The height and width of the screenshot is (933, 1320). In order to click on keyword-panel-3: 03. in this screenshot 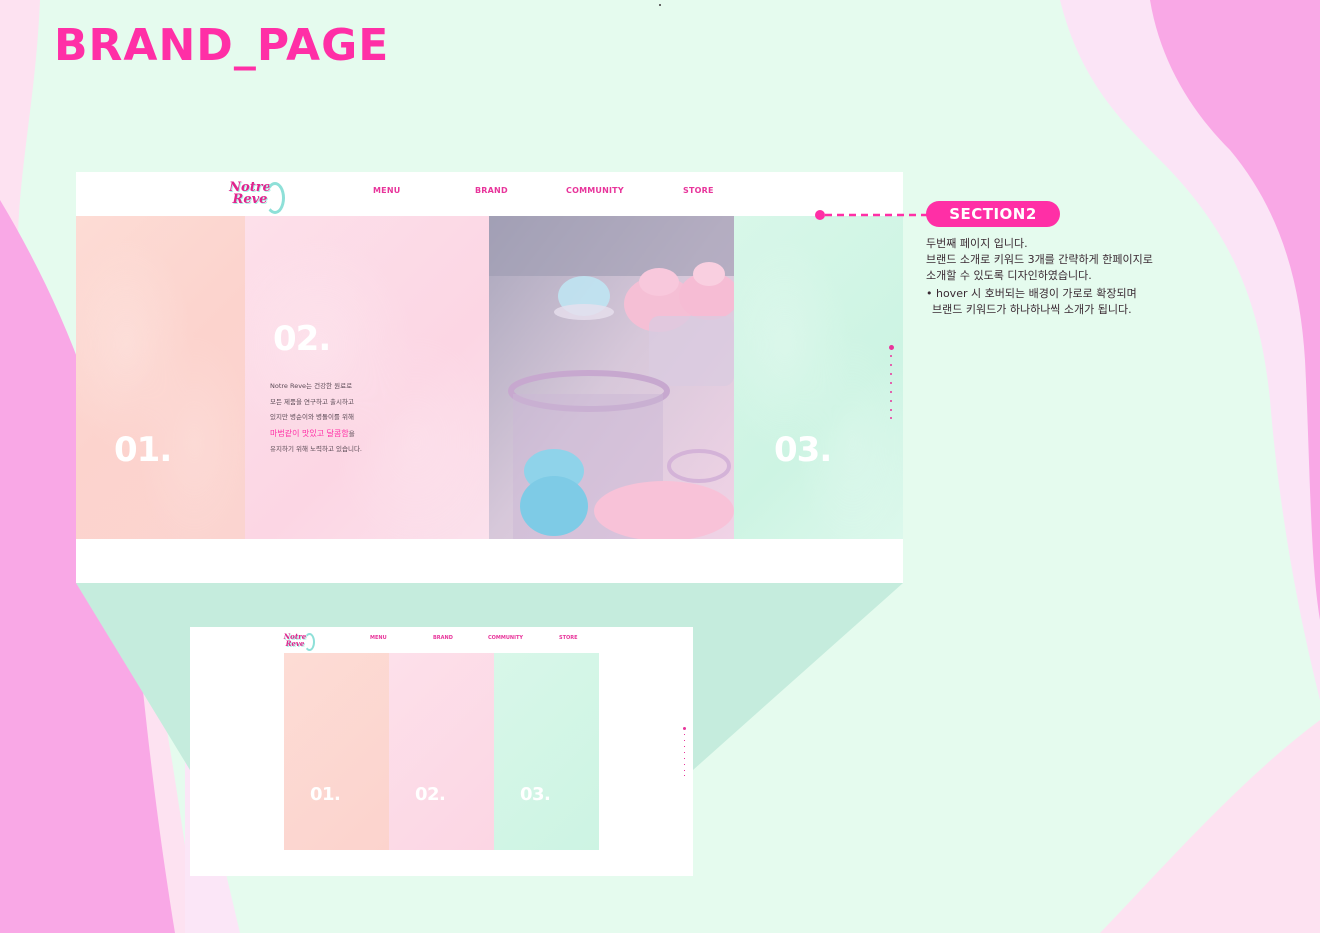, I will do `click(818, 377)`.